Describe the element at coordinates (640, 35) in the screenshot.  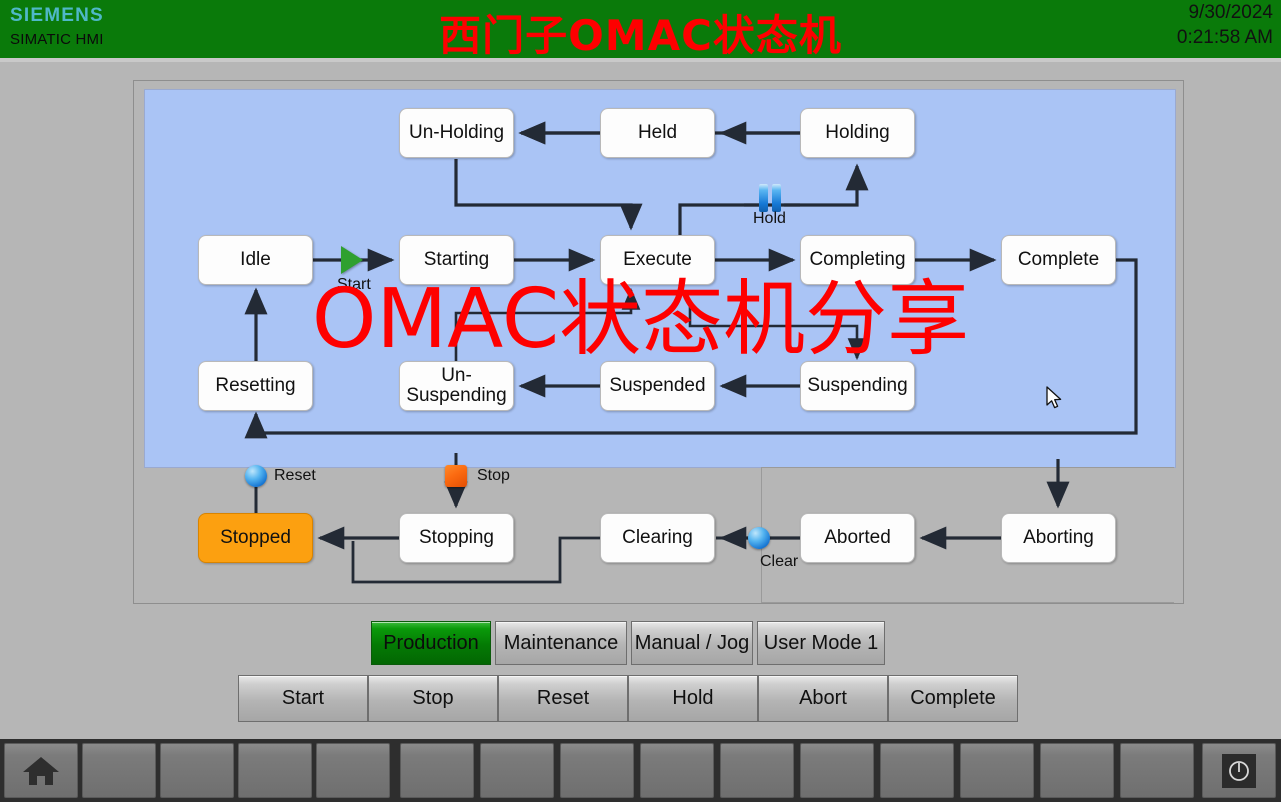
I see `page-title: 西门子OMAC状态机` at that location.